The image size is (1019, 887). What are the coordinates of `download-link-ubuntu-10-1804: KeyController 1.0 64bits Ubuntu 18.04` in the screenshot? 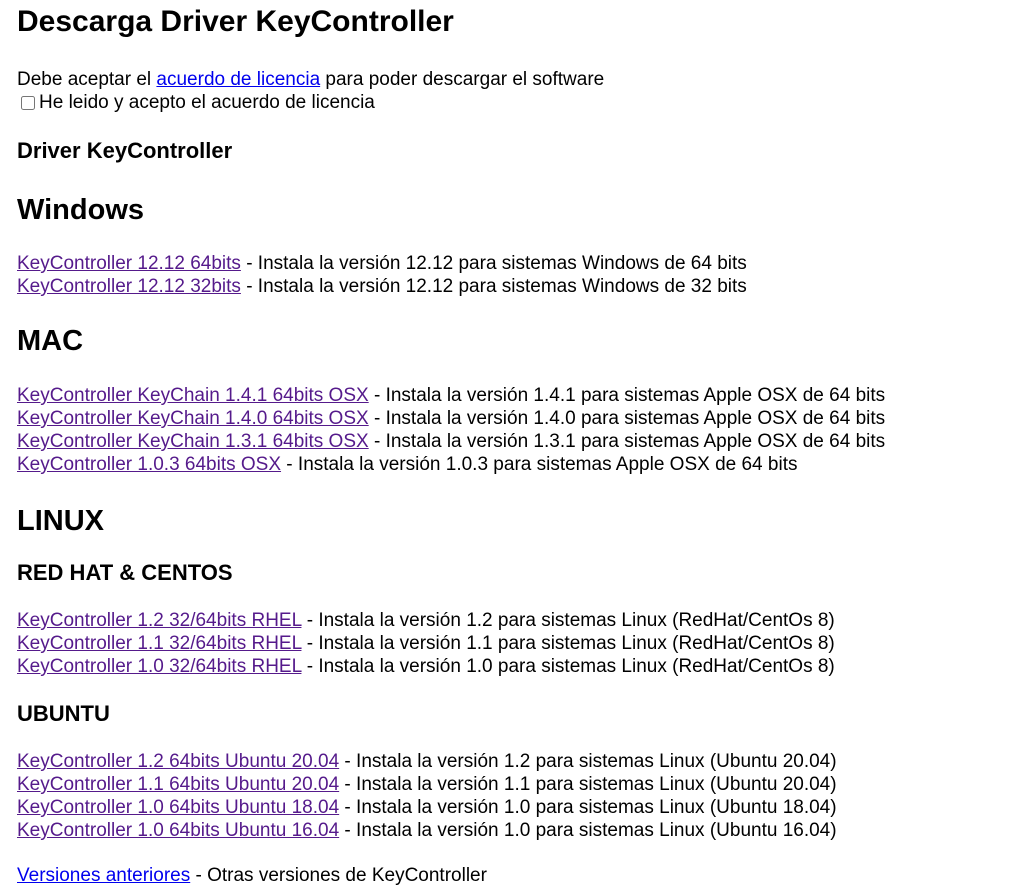 It's located at (178, 807).